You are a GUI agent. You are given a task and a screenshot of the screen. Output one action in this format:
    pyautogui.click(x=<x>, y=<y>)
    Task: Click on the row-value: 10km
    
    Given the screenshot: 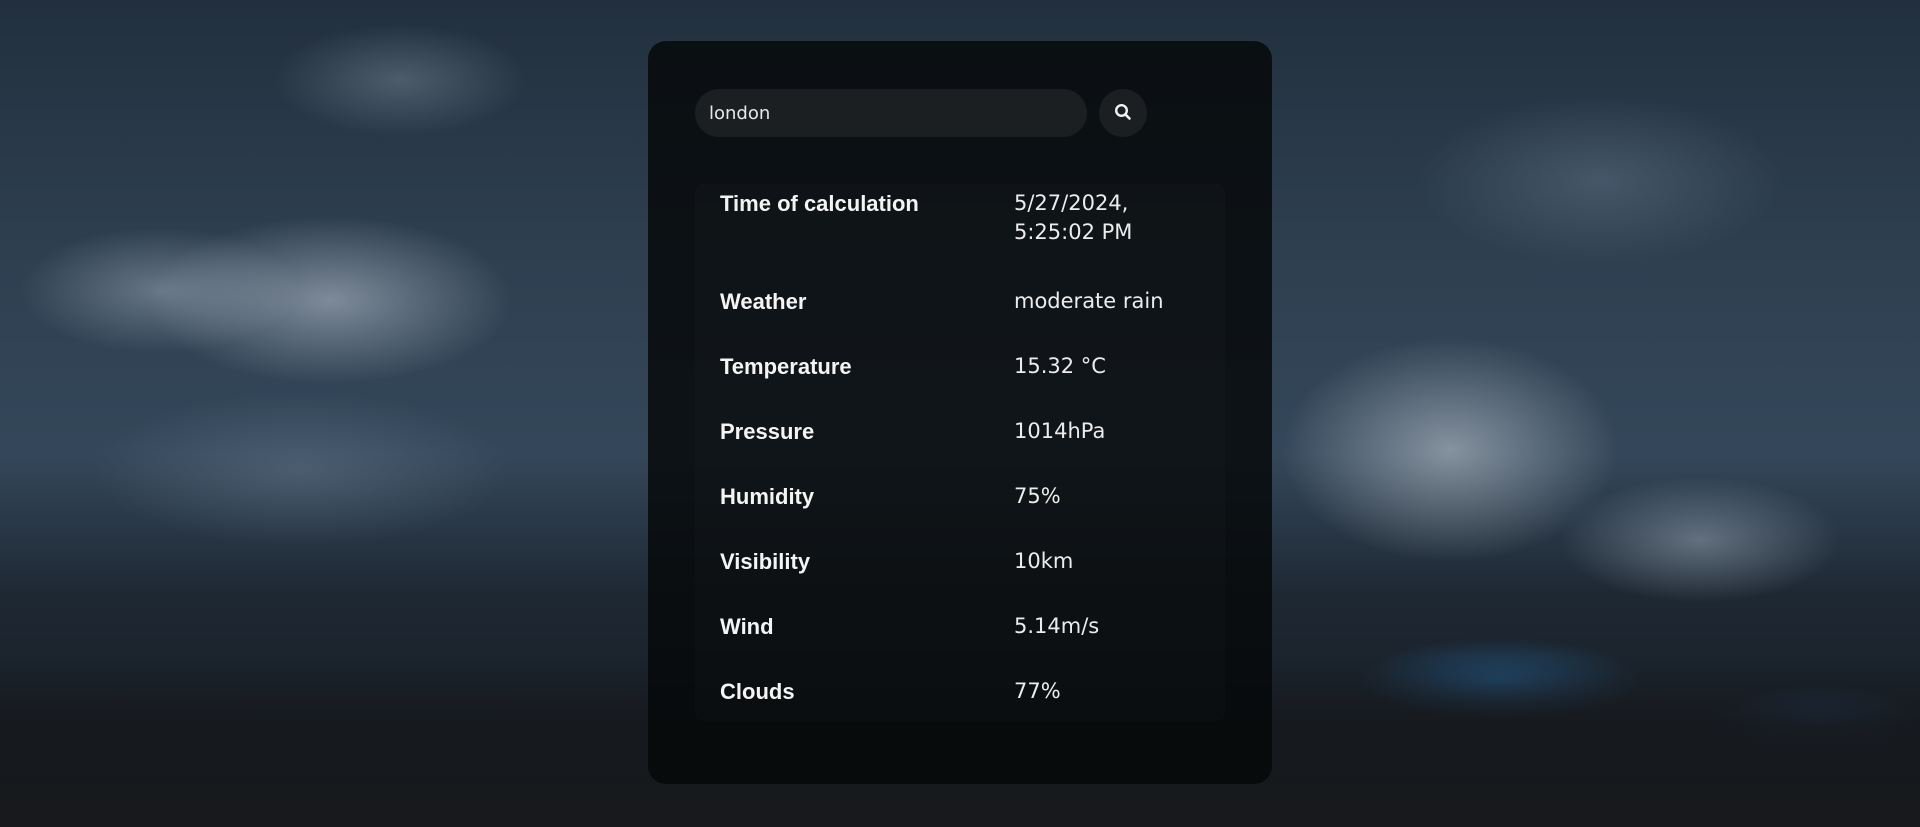 What is the action you would take?
    pyautogui.click(x=1044, y=561)
    